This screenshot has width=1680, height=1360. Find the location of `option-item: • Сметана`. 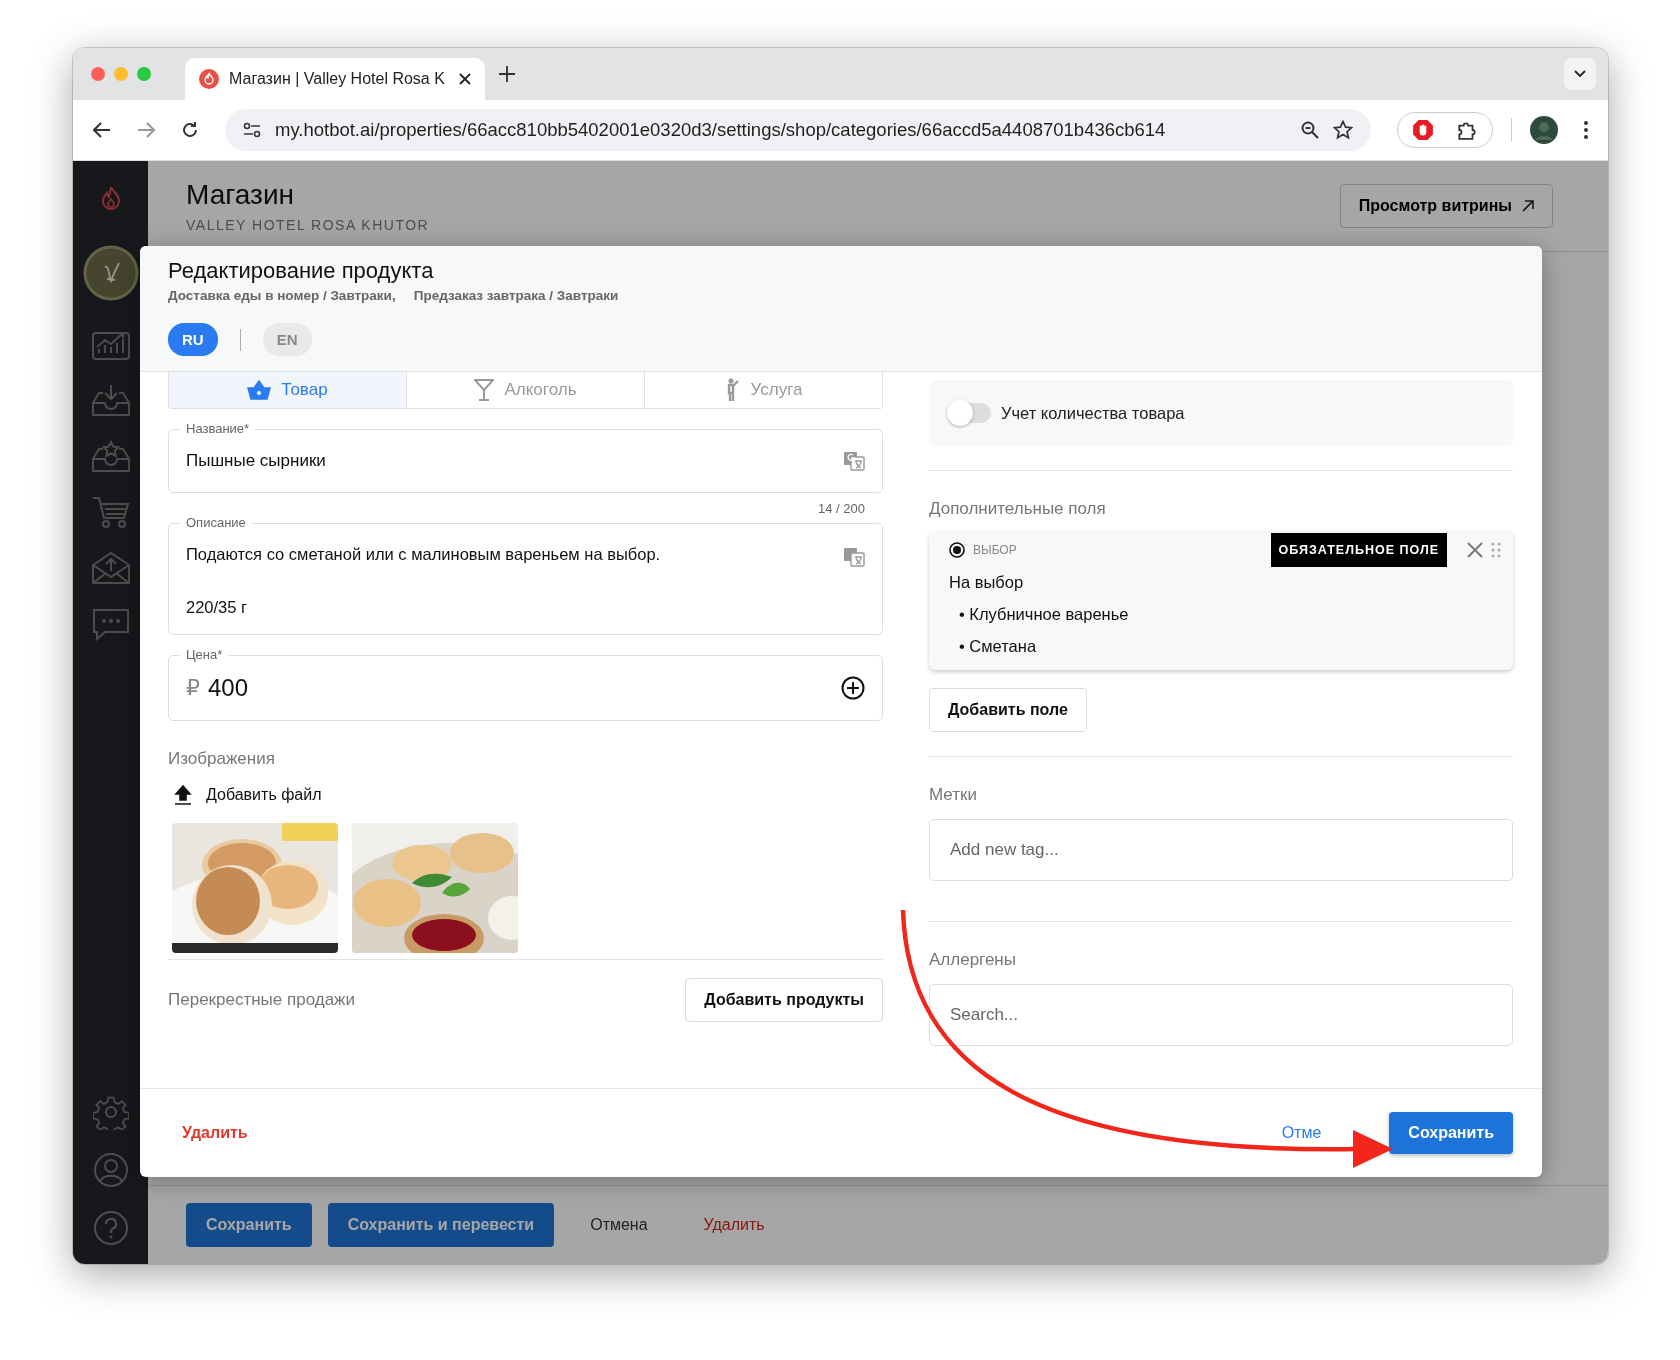

option-item: • Сметана is located at coordinates (998, 646).